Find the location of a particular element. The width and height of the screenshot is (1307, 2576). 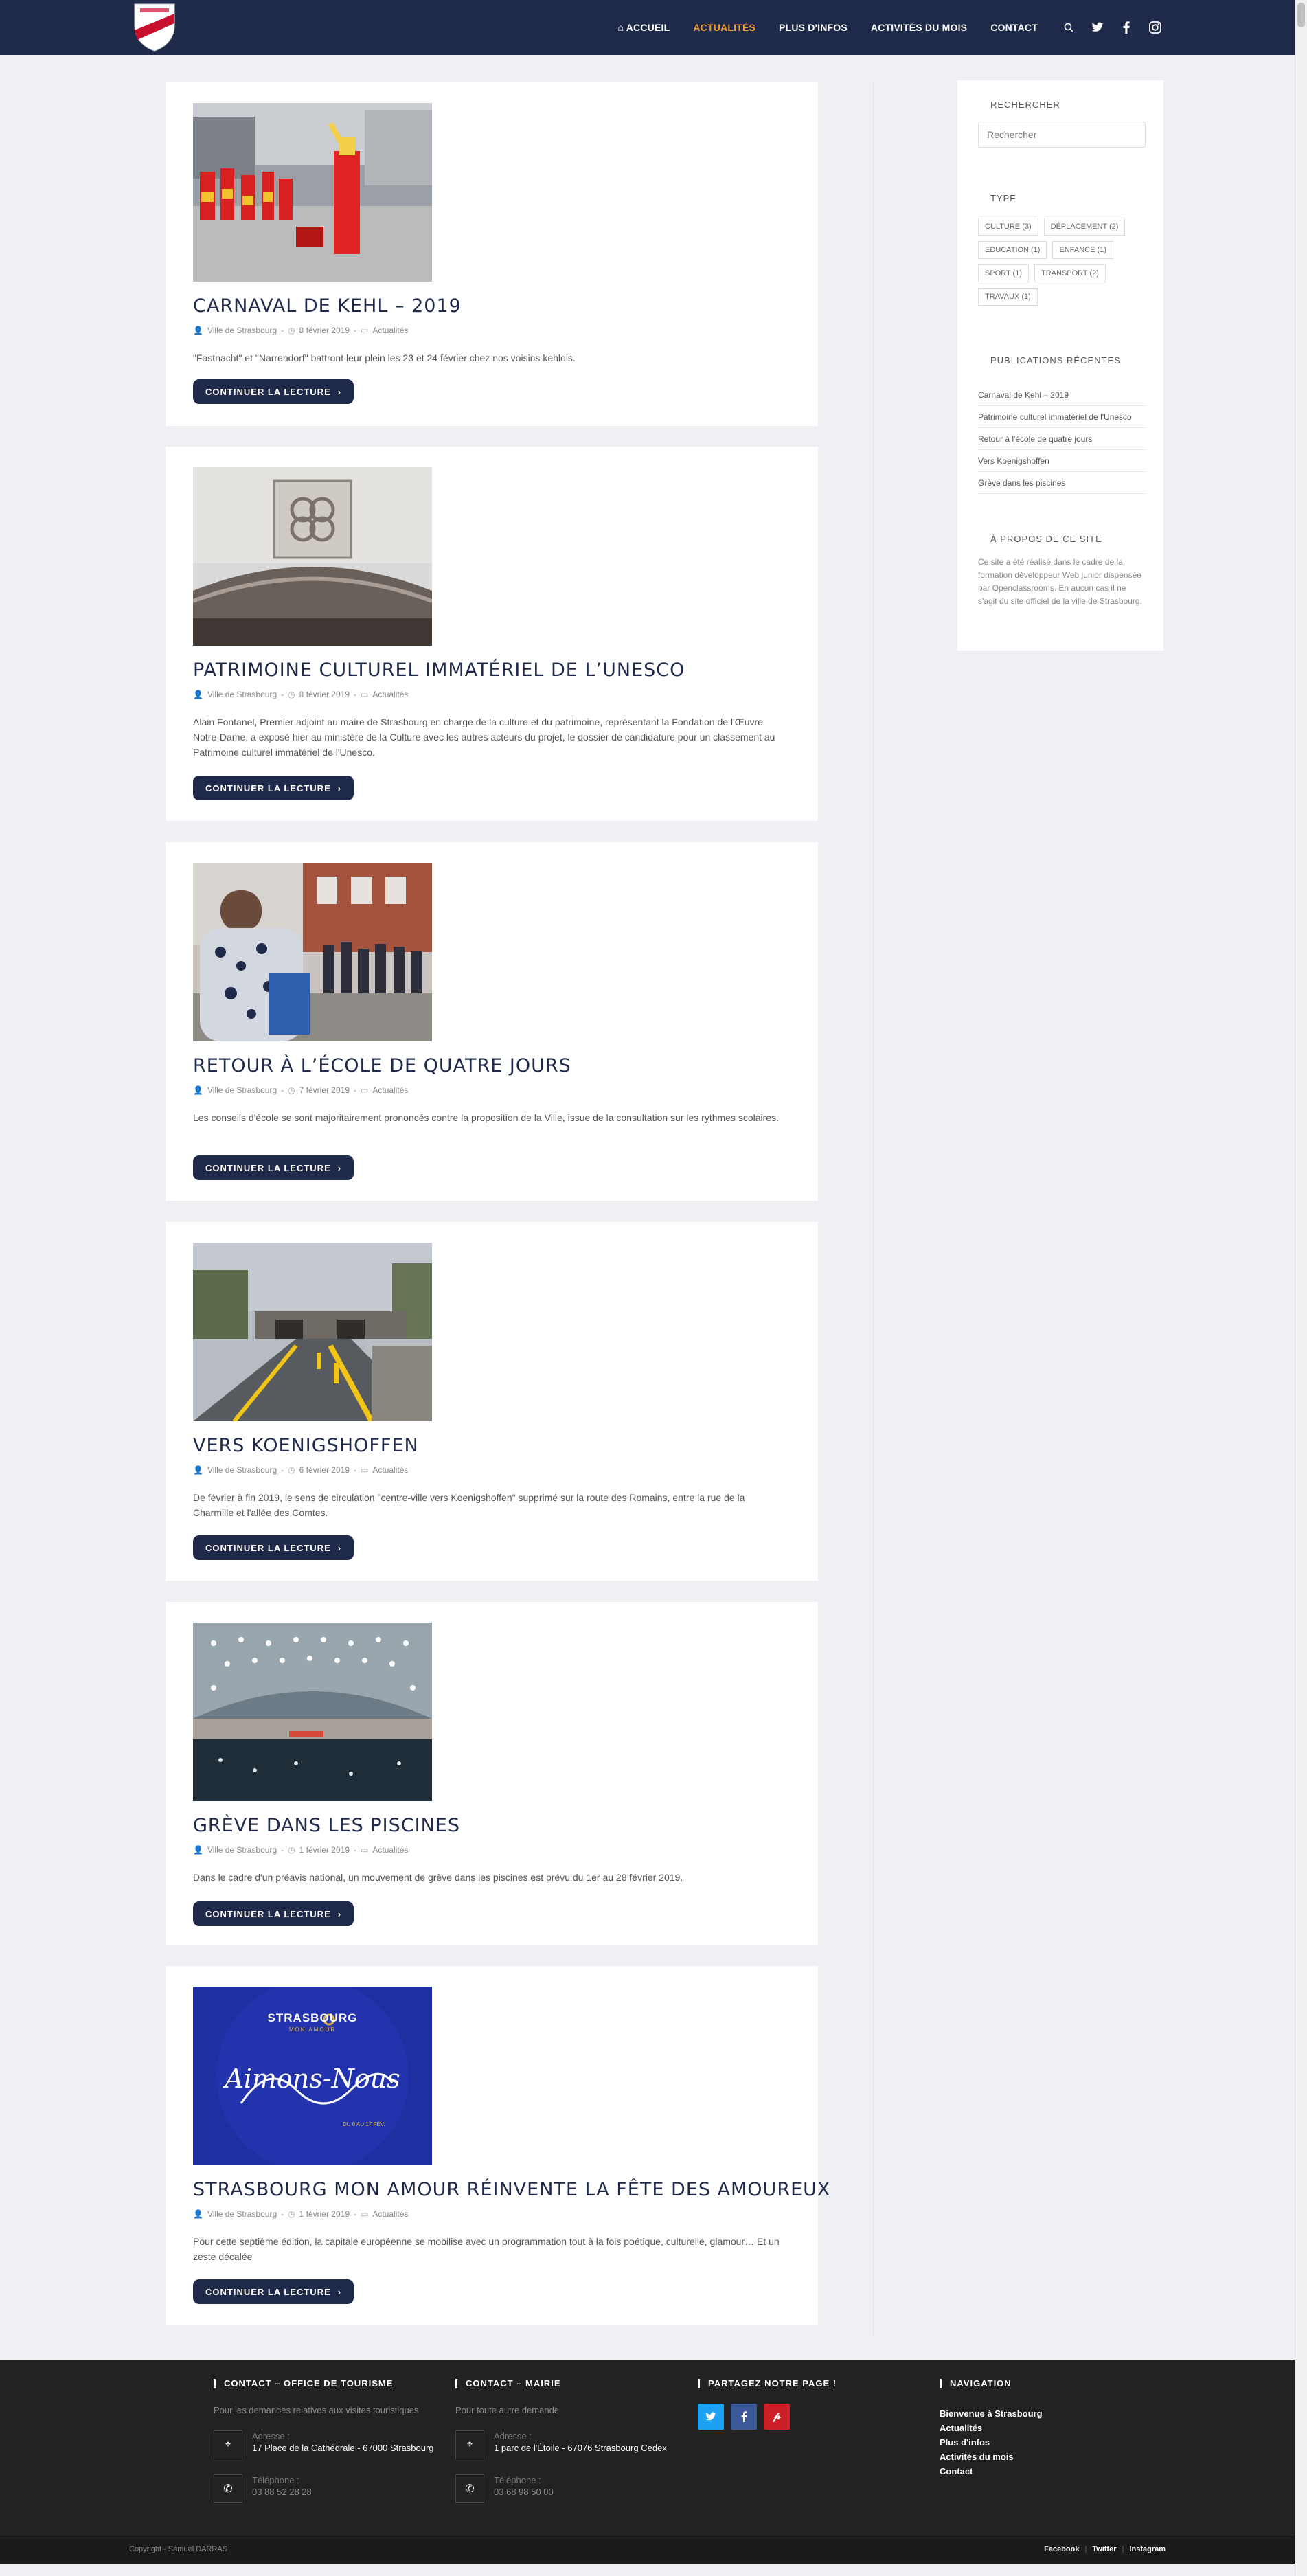

nav-actualites: Actualités is located at coordinates (724, 27).